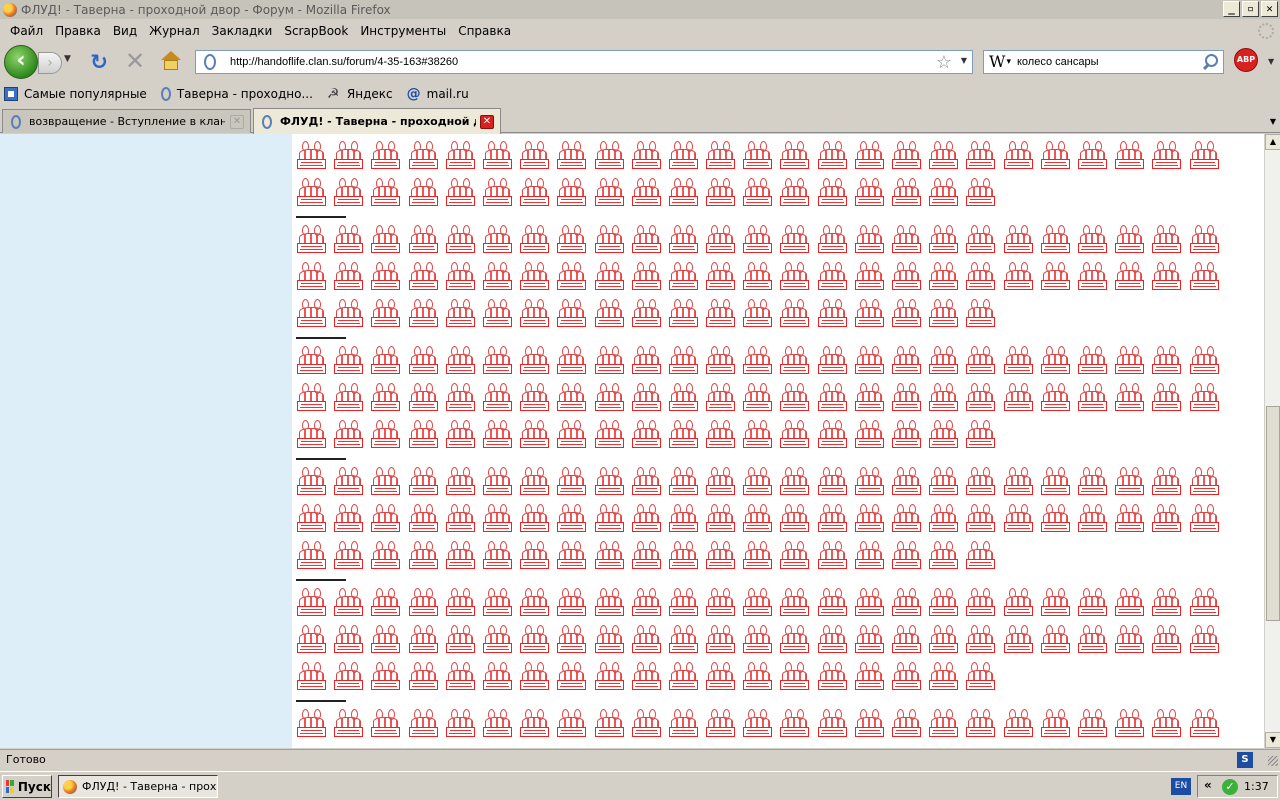 Image resolution: width=1280 pixels, height=800 pixels. I want to click on site-icon, so click(165, 94).